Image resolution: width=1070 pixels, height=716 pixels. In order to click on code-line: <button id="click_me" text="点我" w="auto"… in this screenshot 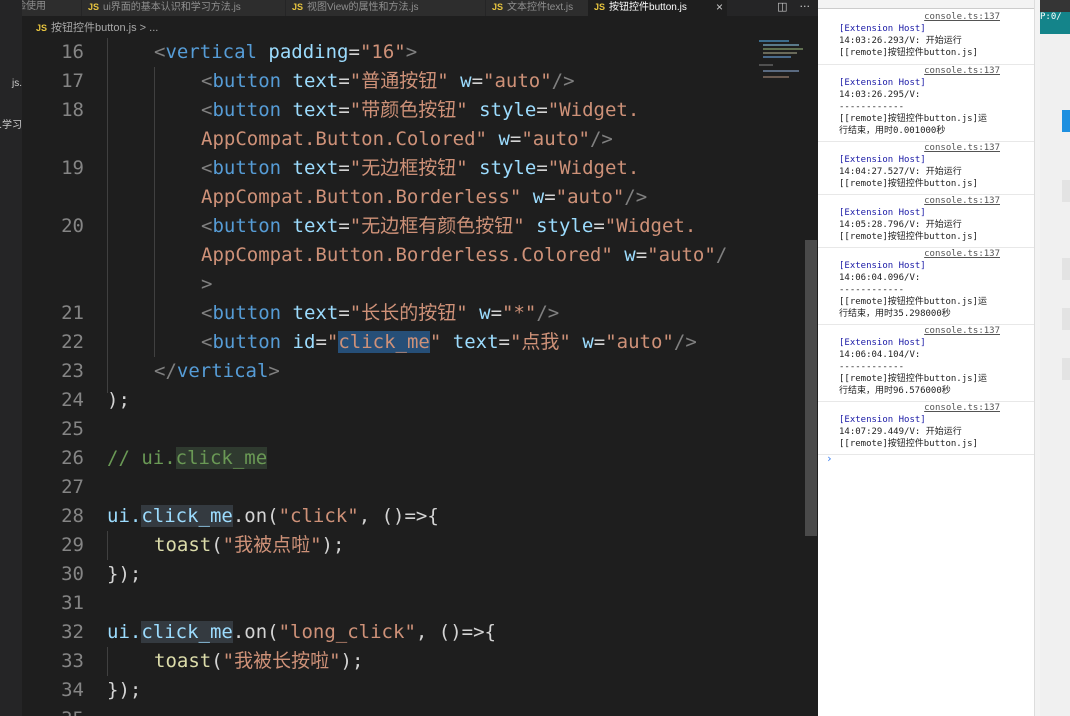, I will do `click(449, 342)`.